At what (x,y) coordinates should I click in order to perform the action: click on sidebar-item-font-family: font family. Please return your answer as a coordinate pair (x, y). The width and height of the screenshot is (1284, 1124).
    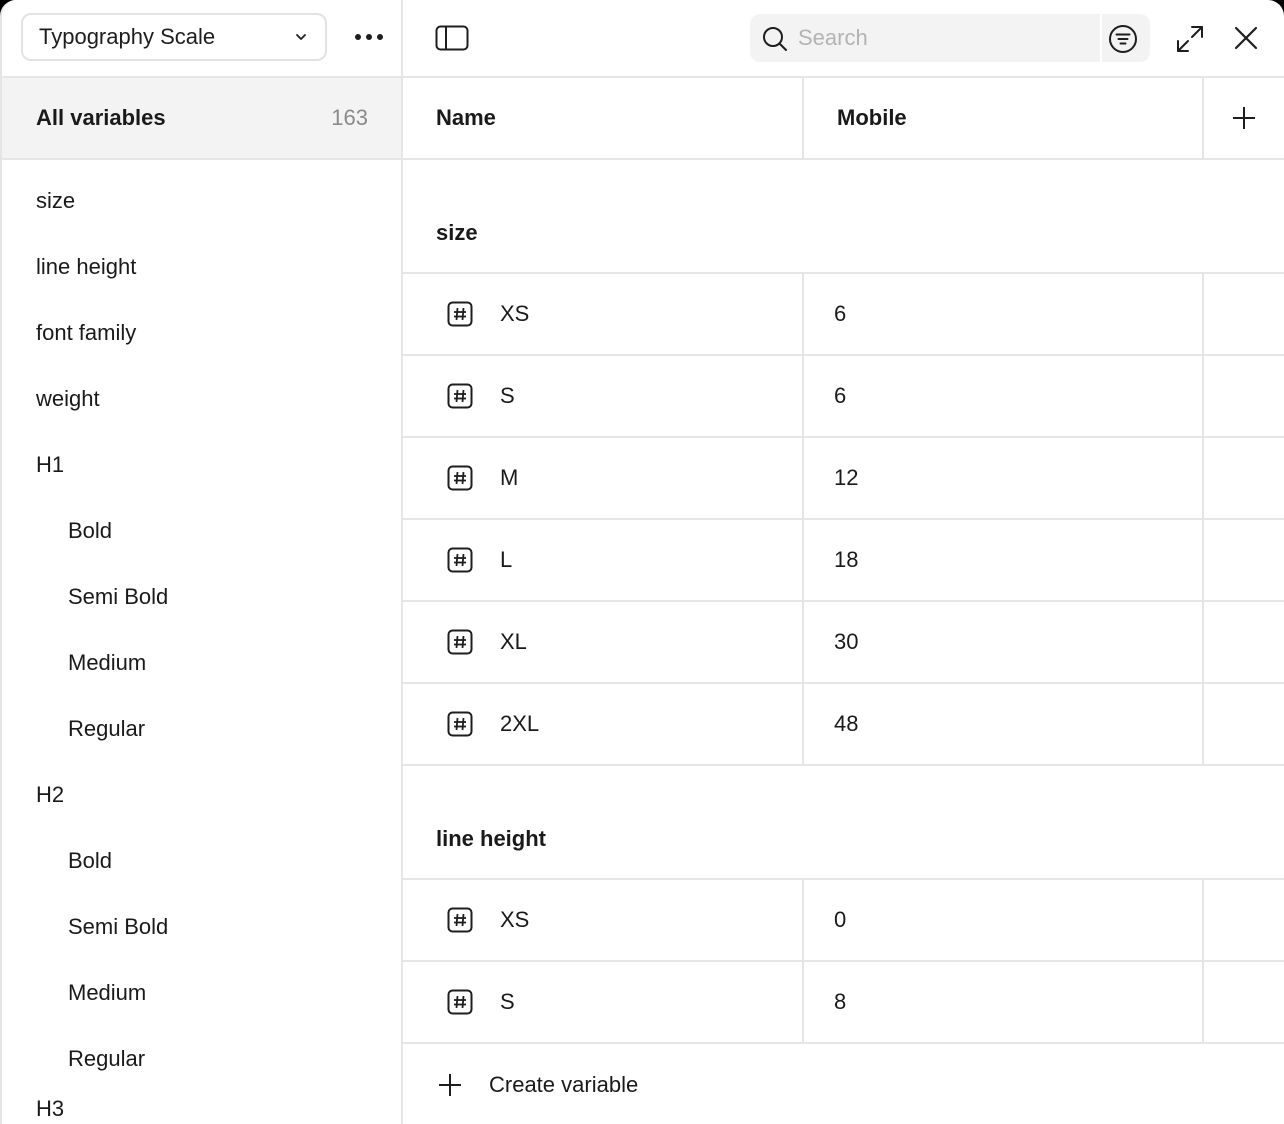
    Looking at the image, I should click on (201, 333).